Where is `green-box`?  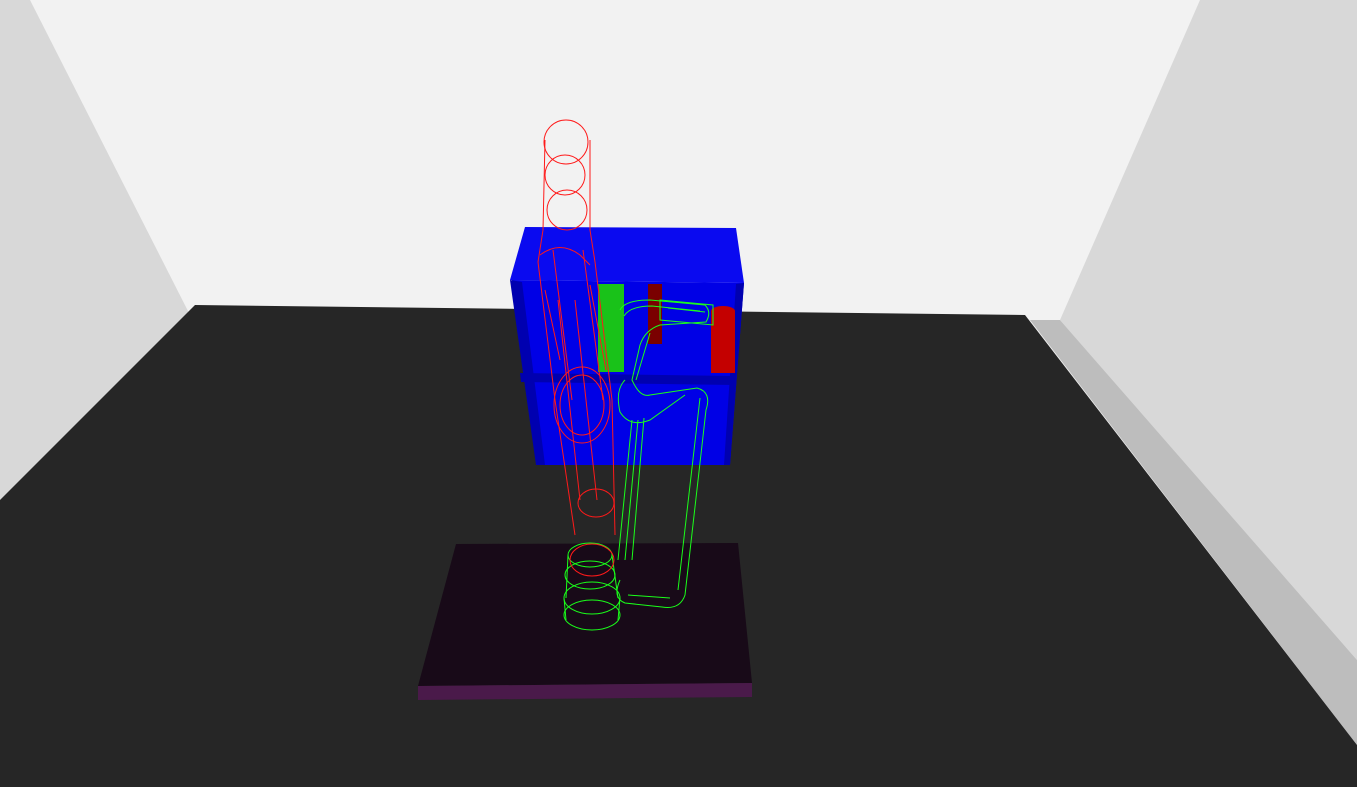
green-box is located at coordinates (611, 328).